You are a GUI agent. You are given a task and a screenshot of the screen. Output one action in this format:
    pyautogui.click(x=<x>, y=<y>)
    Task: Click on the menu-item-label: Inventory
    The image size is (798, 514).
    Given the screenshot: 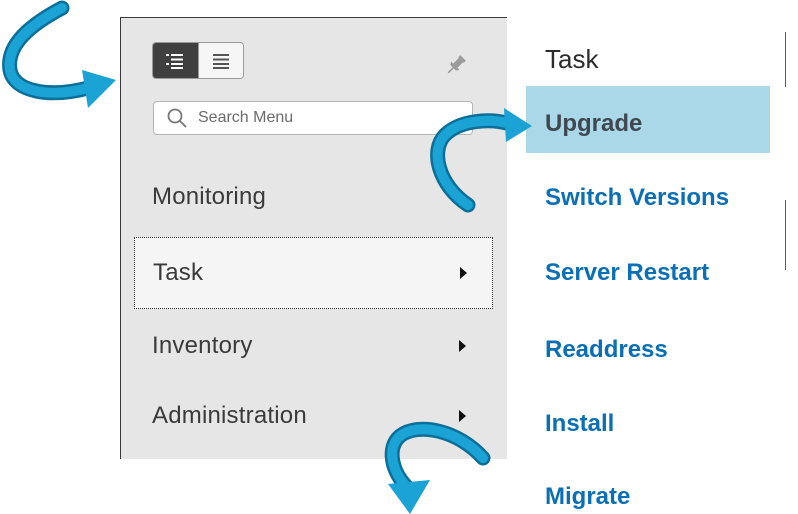 What is the action you would take?
    pyautogui.click(x=202, y=345)
    